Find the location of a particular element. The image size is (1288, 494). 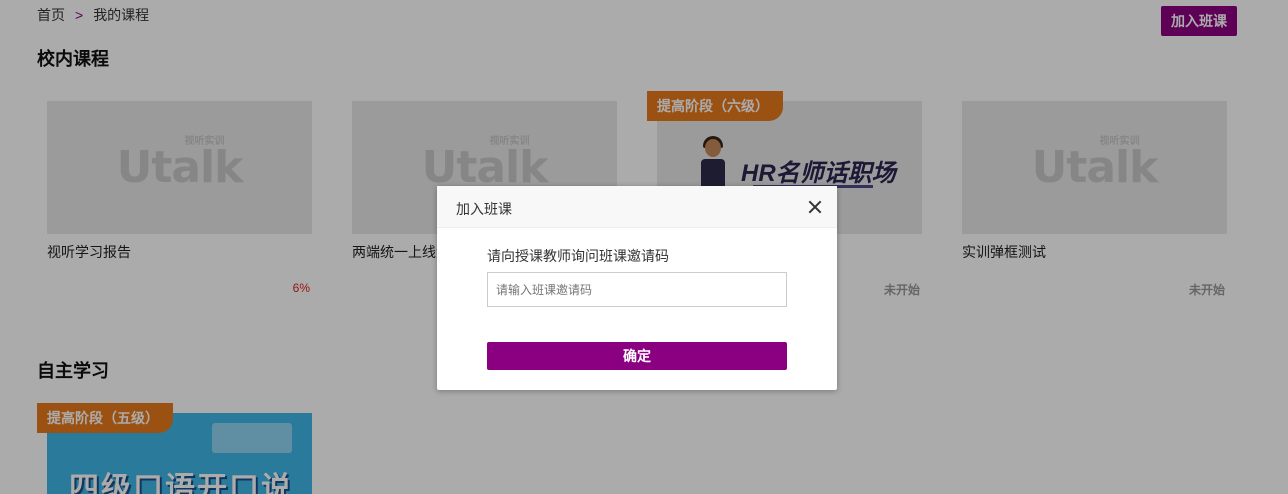

invite-code-input is located at coordinates (637, 289).